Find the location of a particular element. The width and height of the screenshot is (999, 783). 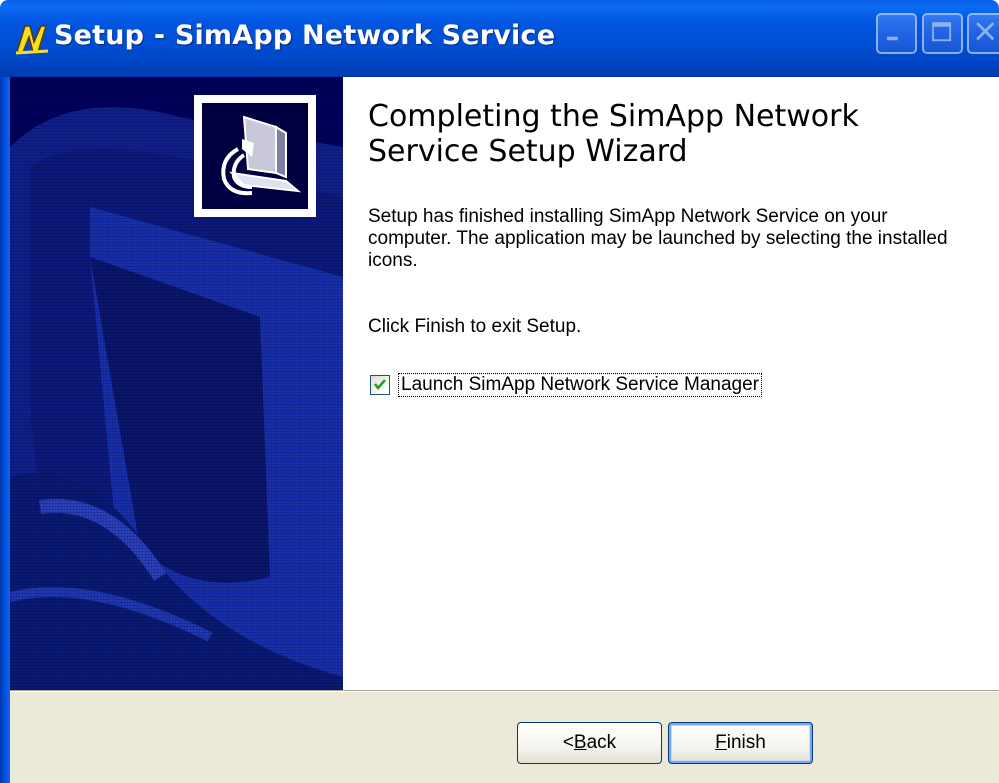

launch-manager-checkbox is located at coordinates (380, 385).